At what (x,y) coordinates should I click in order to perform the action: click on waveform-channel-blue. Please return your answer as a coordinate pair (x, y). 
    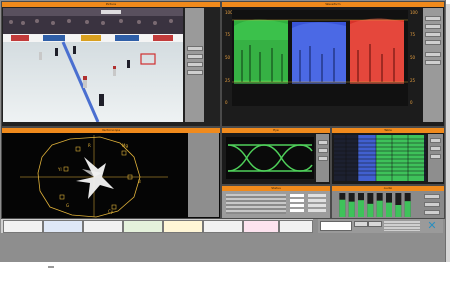
    Looking at the image, I should click on (319, 53).